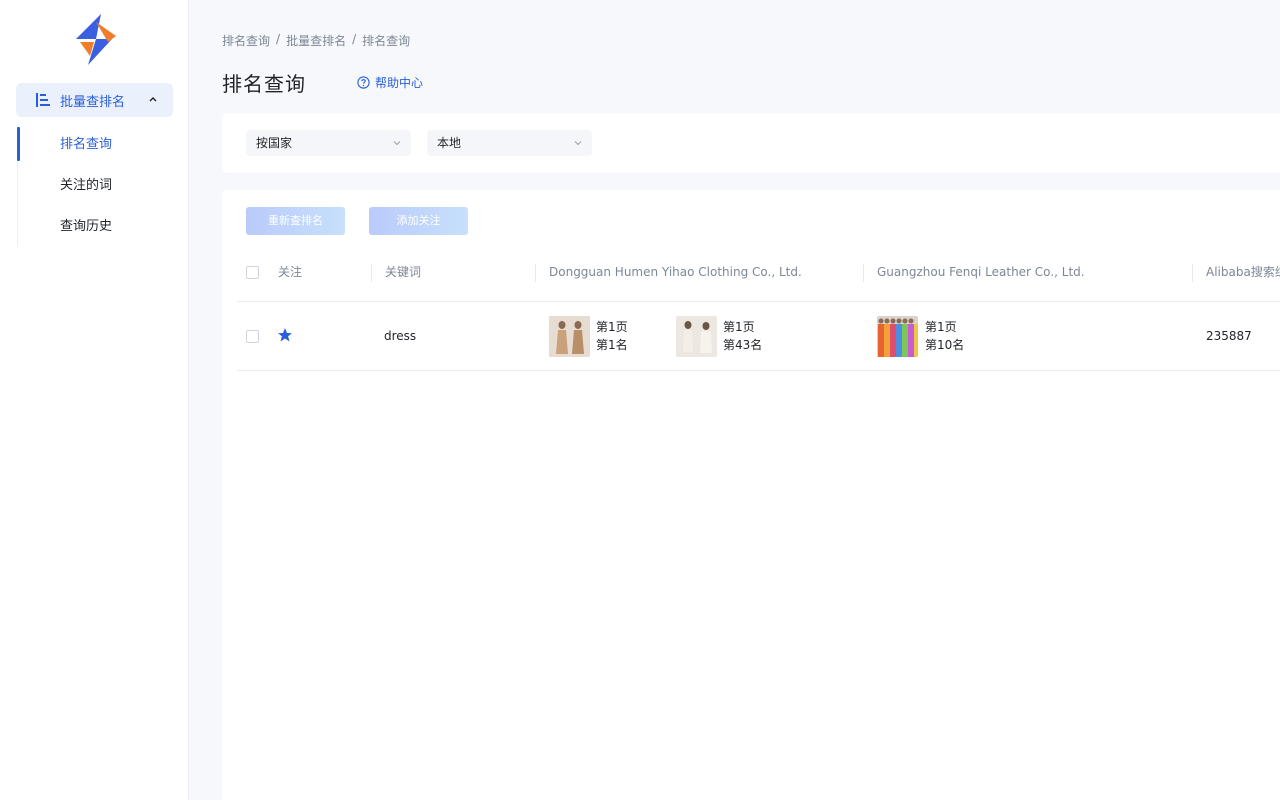  I want to click on rank-position: 第10名, so click(944, 345).